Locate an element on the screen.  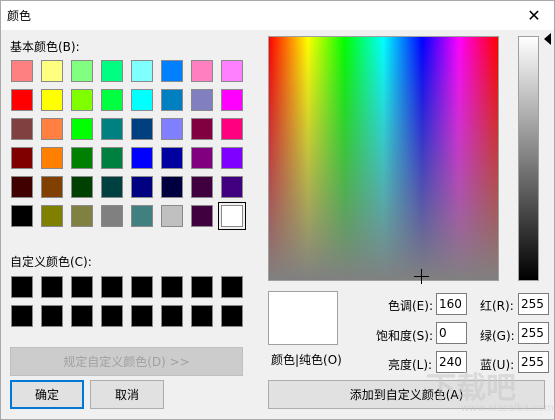
color-preview is located at coordinates (303, 318).